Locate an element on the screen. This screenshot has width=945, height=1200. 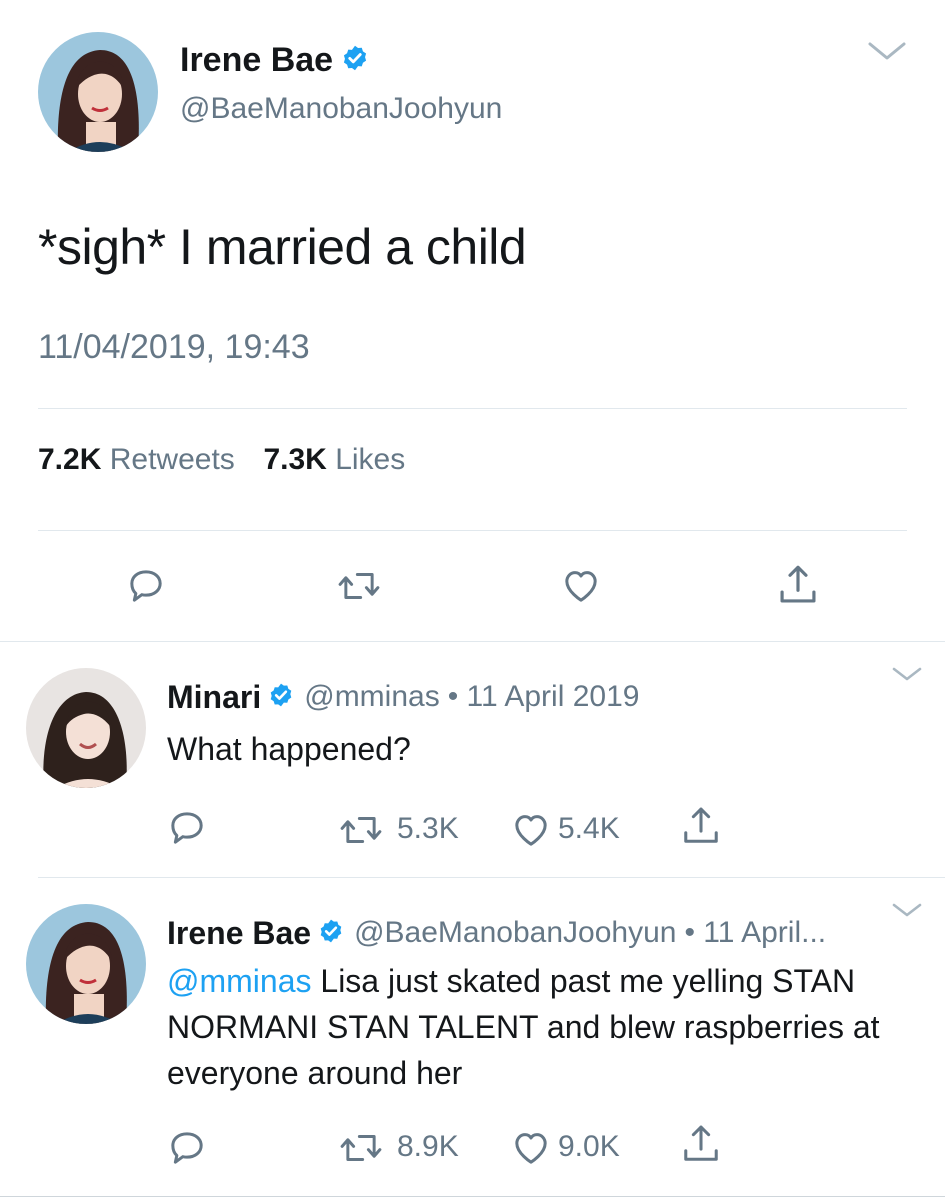
reply-1-header: Minari @mminas • 11 April 2019 is located at coordinates (403, 697).